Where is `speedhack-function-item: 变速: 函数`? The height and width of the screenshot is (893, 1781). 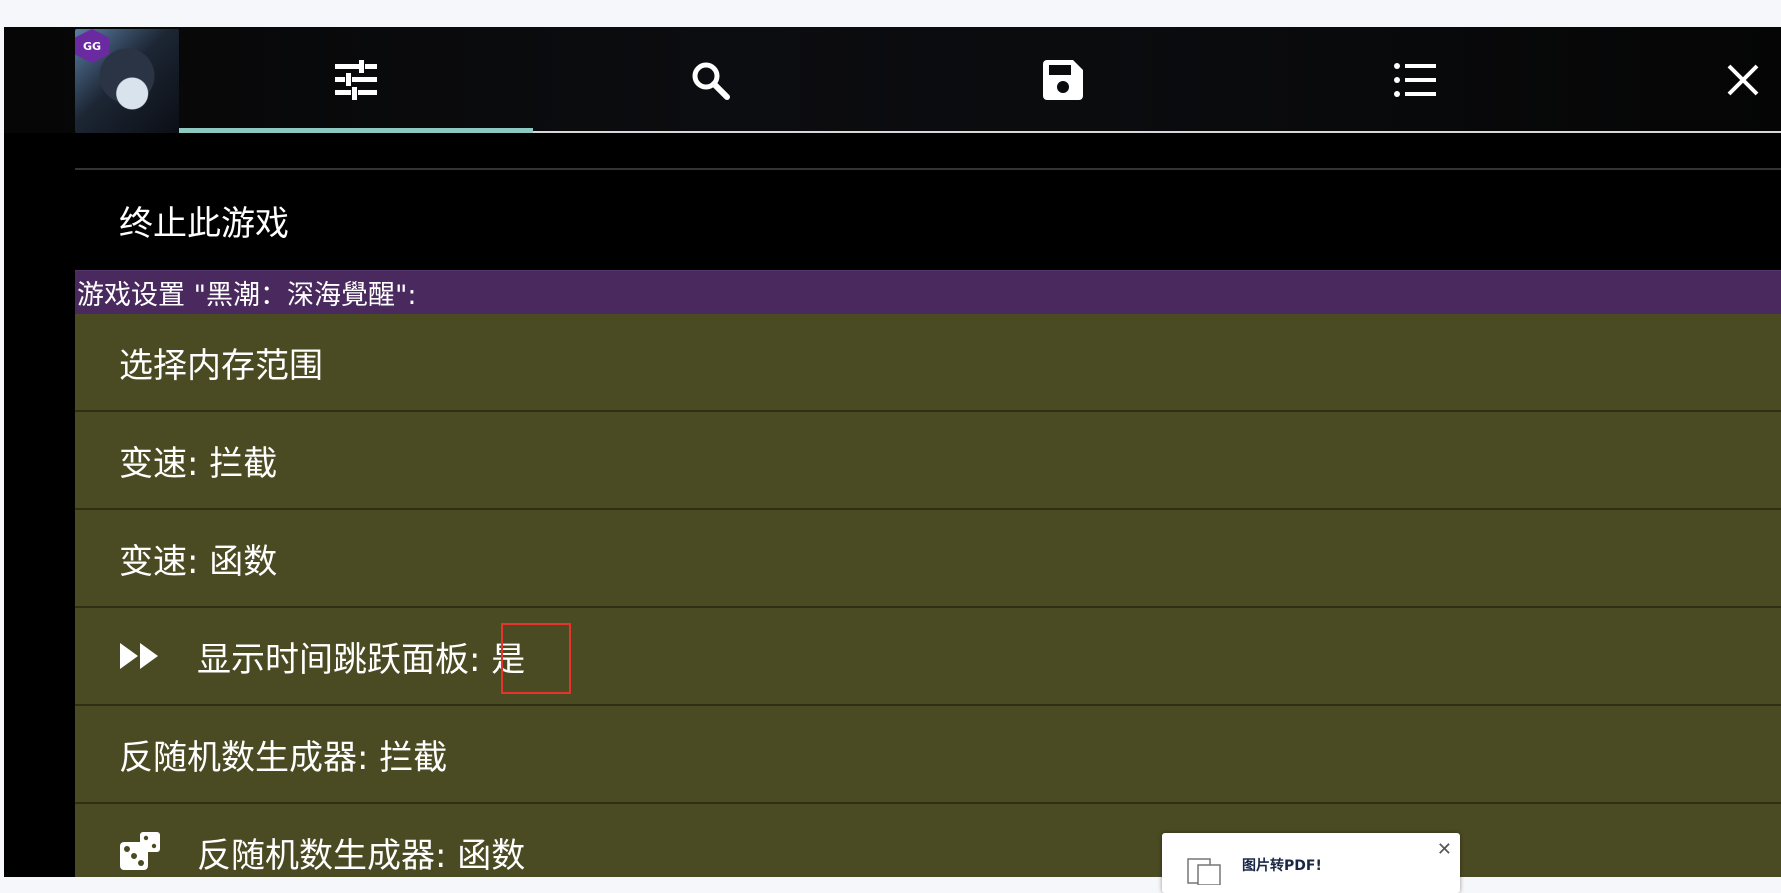
speedhack-function-item: 变速: 函数 is located at coordinates (928, 559).